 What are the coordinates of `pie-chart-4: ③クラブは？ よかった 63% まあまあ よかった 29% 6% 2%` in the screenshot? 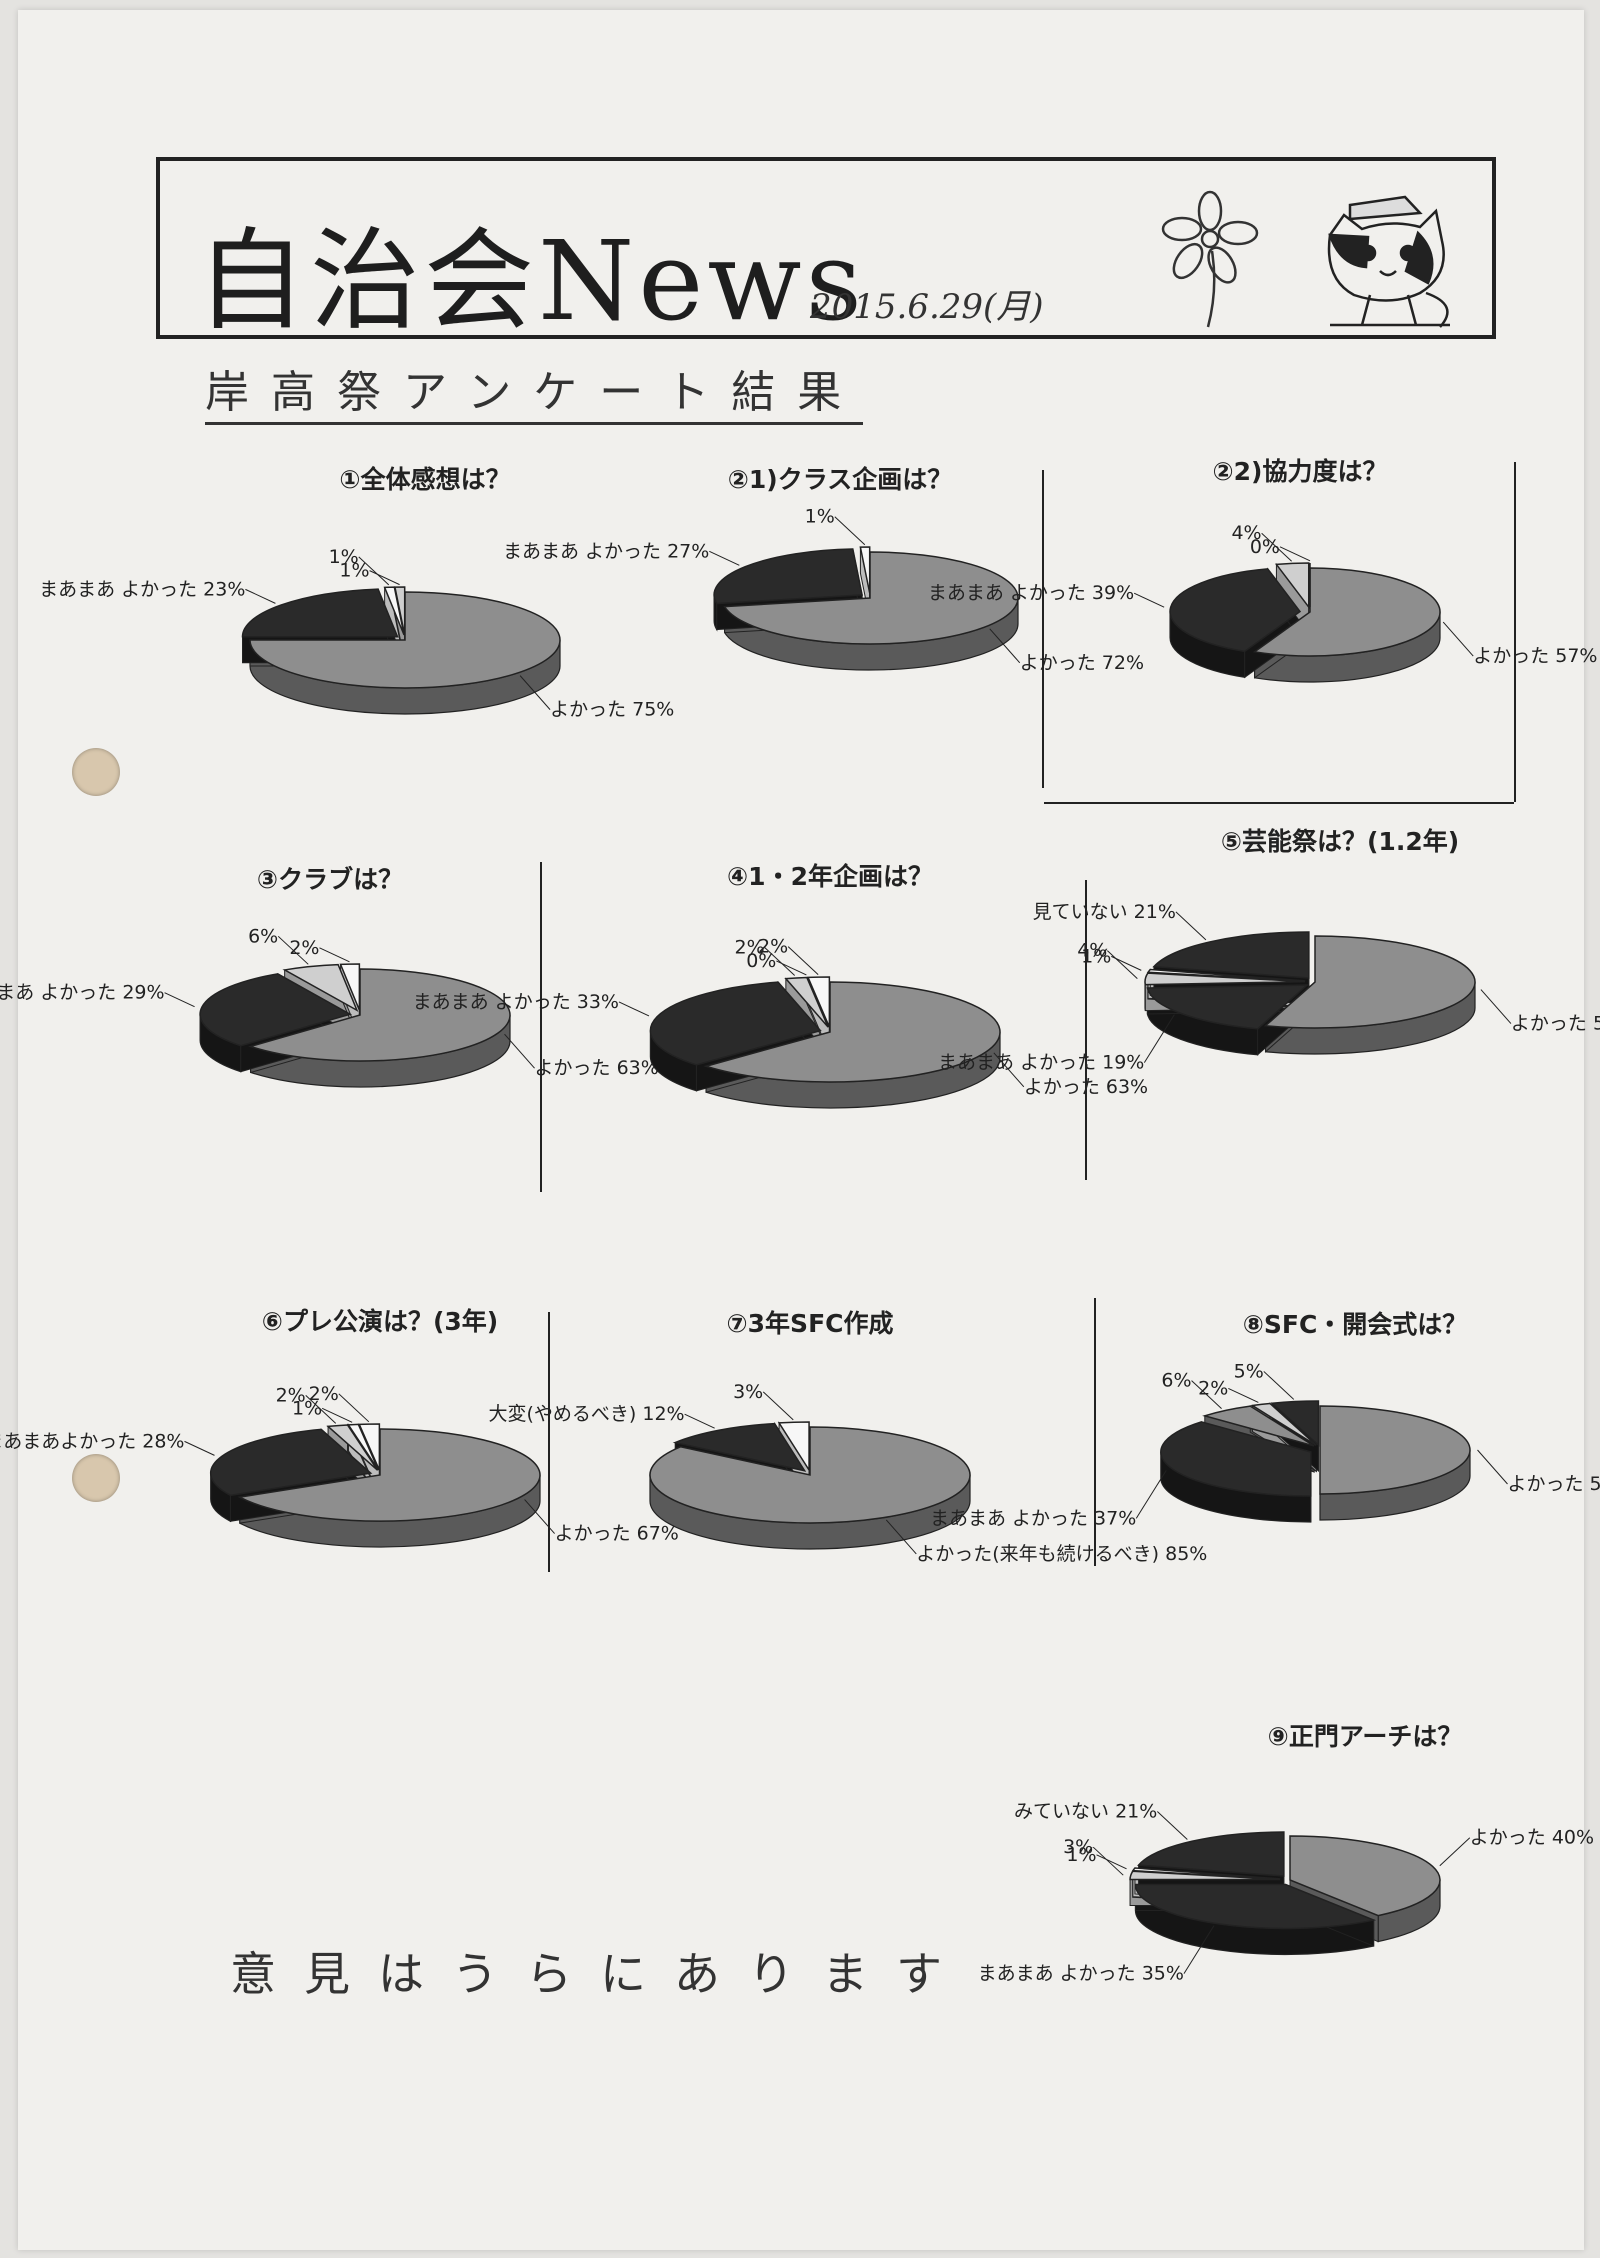 It's located at (329, 976).